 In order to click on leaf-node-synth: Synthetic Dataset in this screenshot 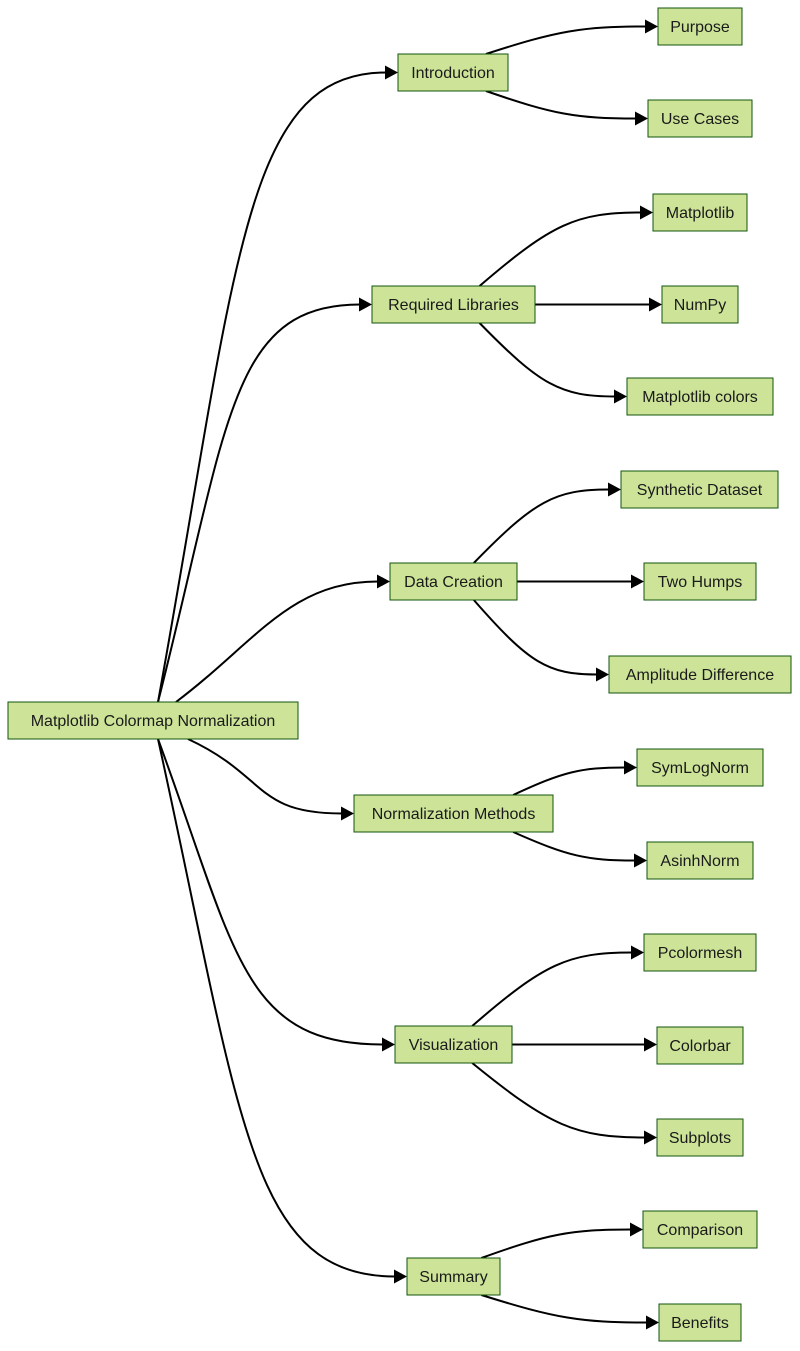, I will do `click(699, 489)`.